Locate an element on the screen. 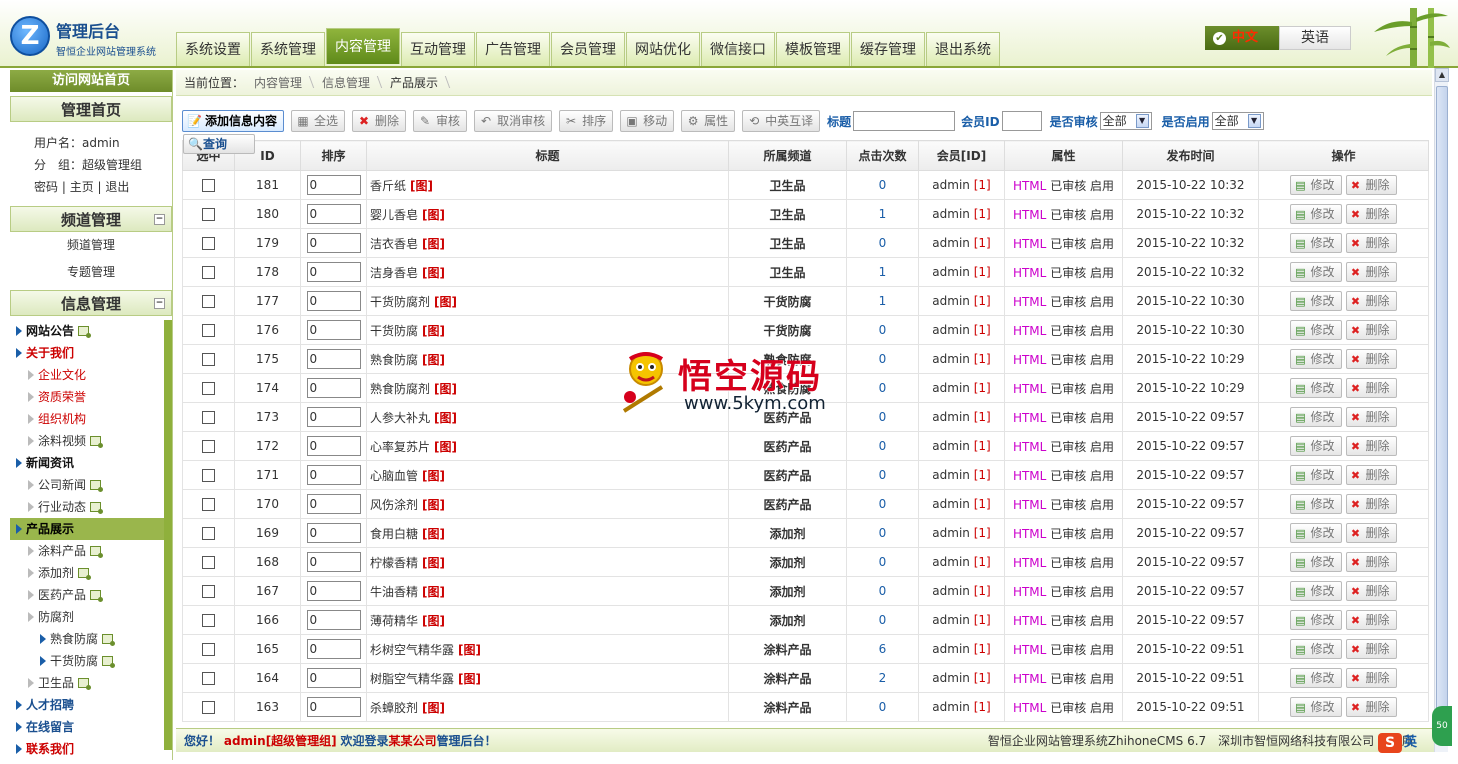 The image size is (1458, 764). tree-item: 组织机构 is located at coordinates (94, 419).